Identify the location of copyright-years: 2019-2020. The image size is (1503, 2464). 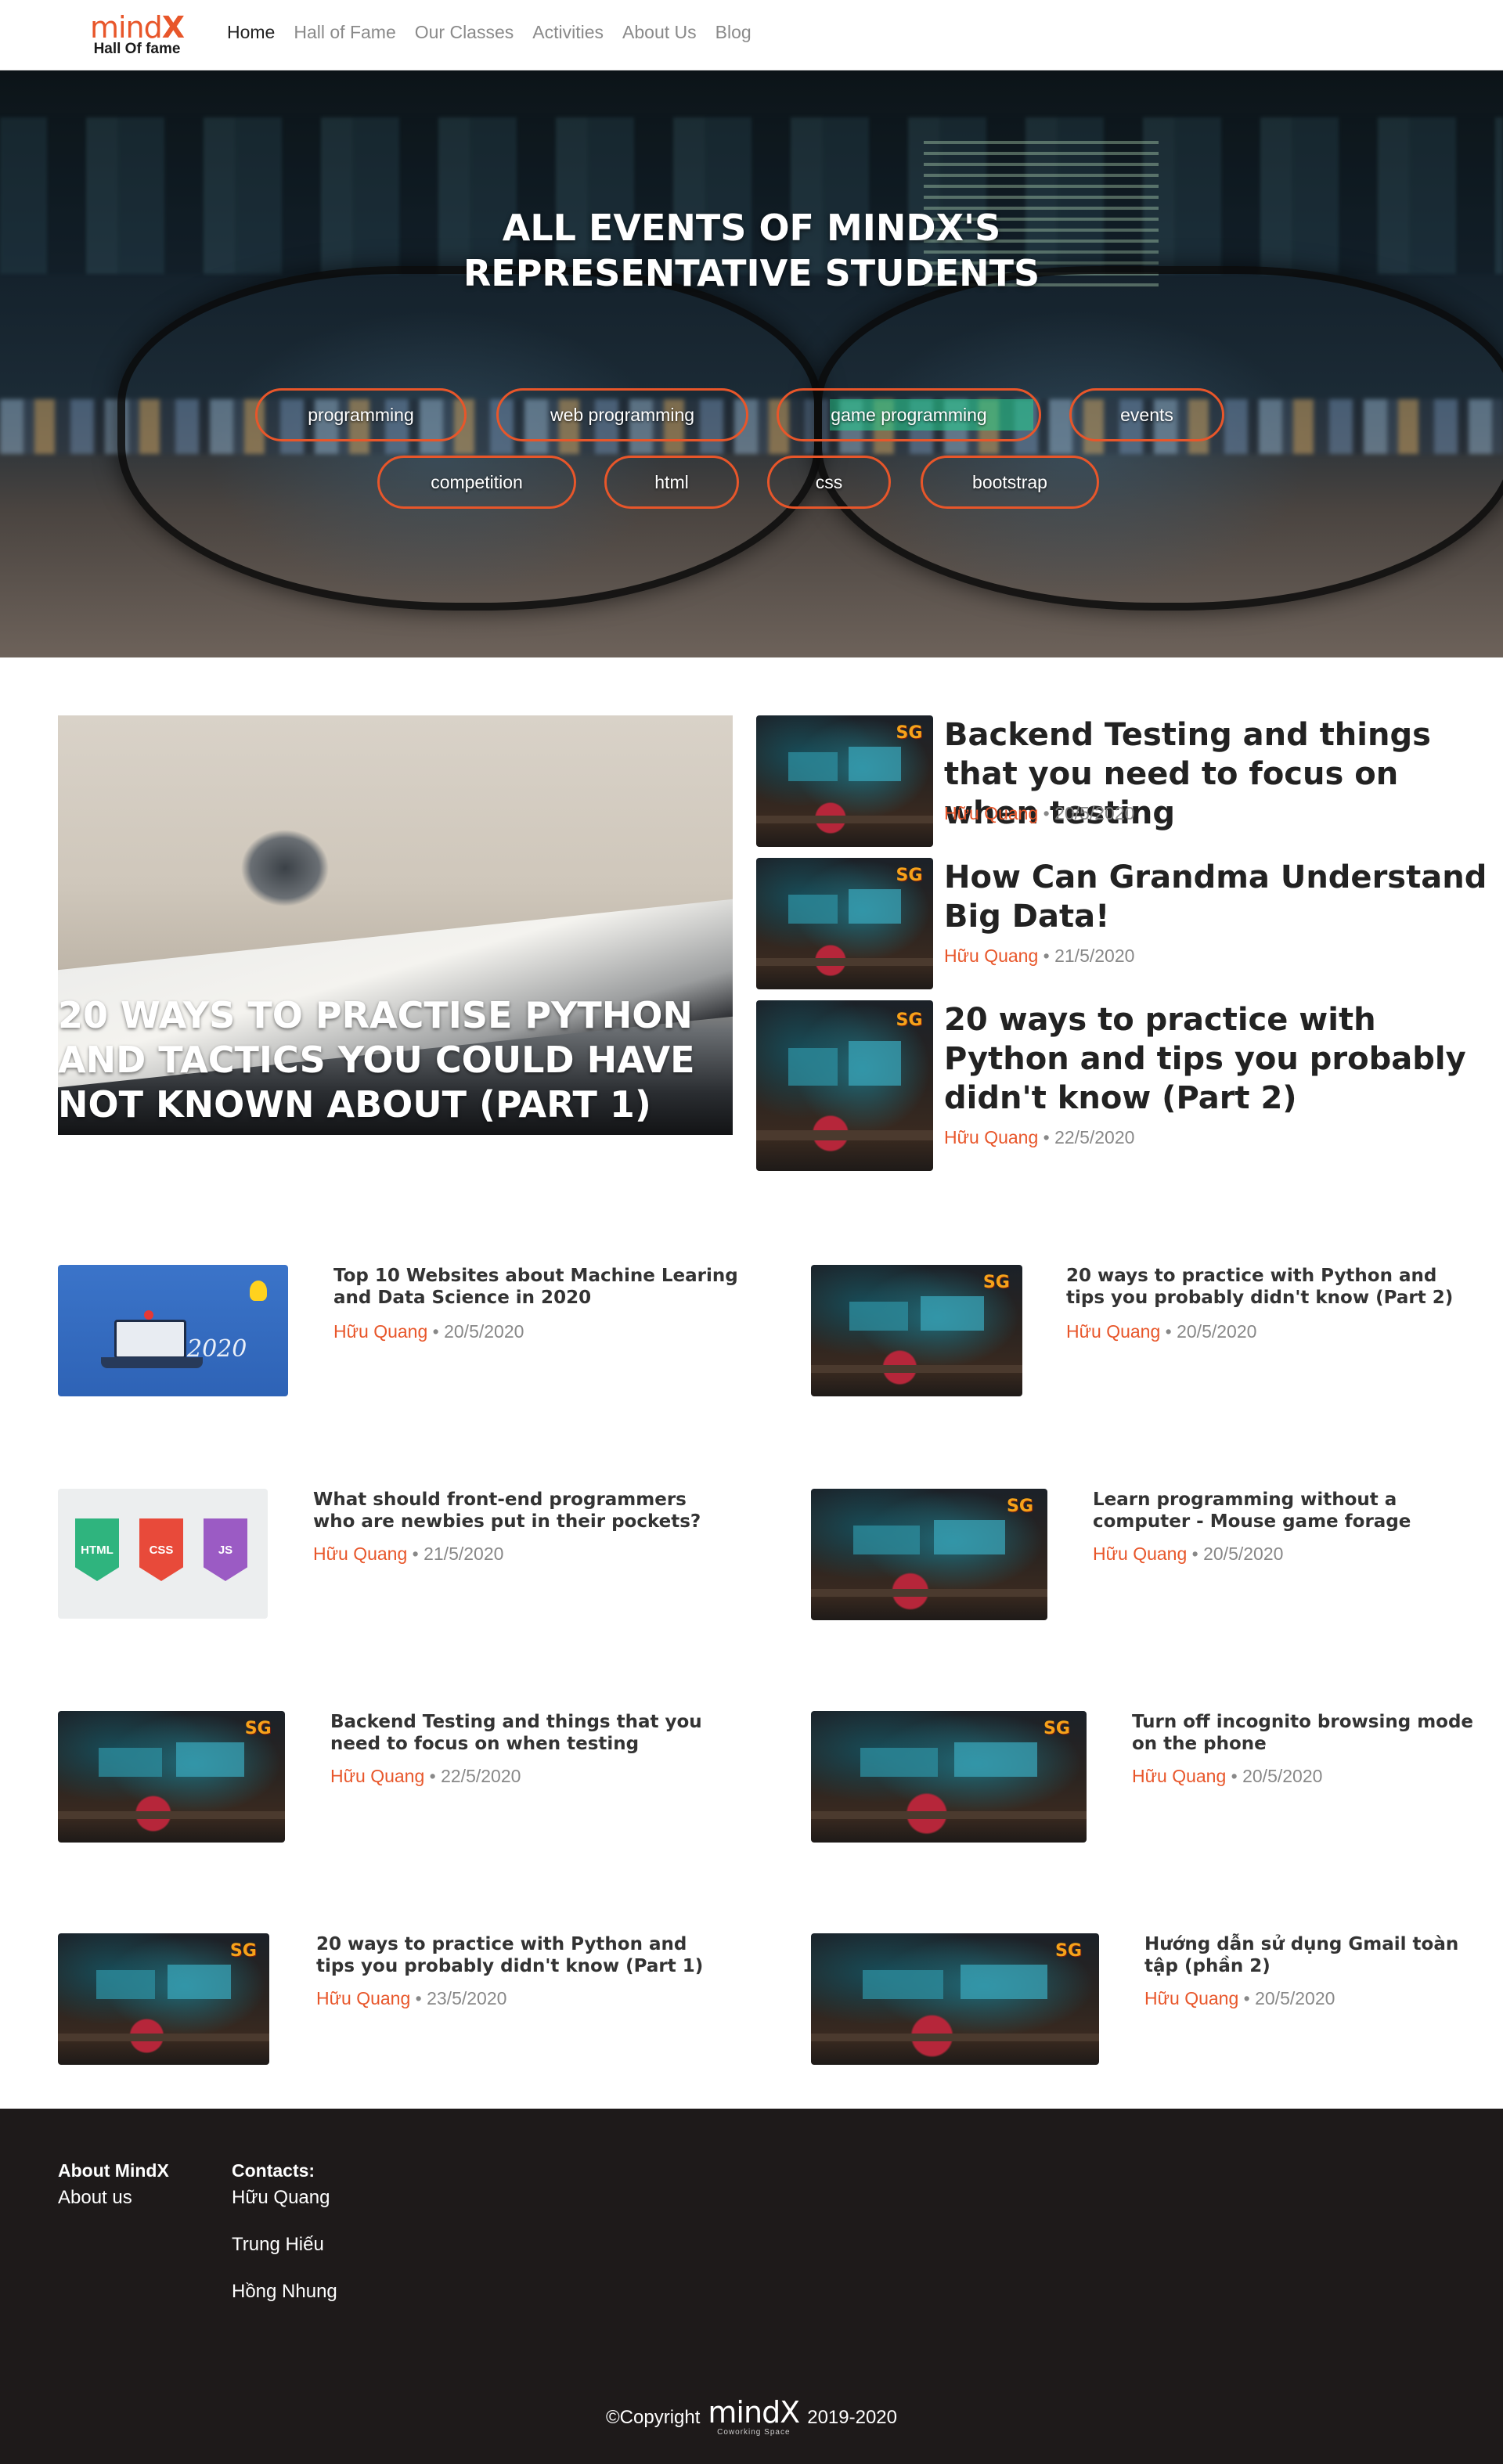
(852, 2417).